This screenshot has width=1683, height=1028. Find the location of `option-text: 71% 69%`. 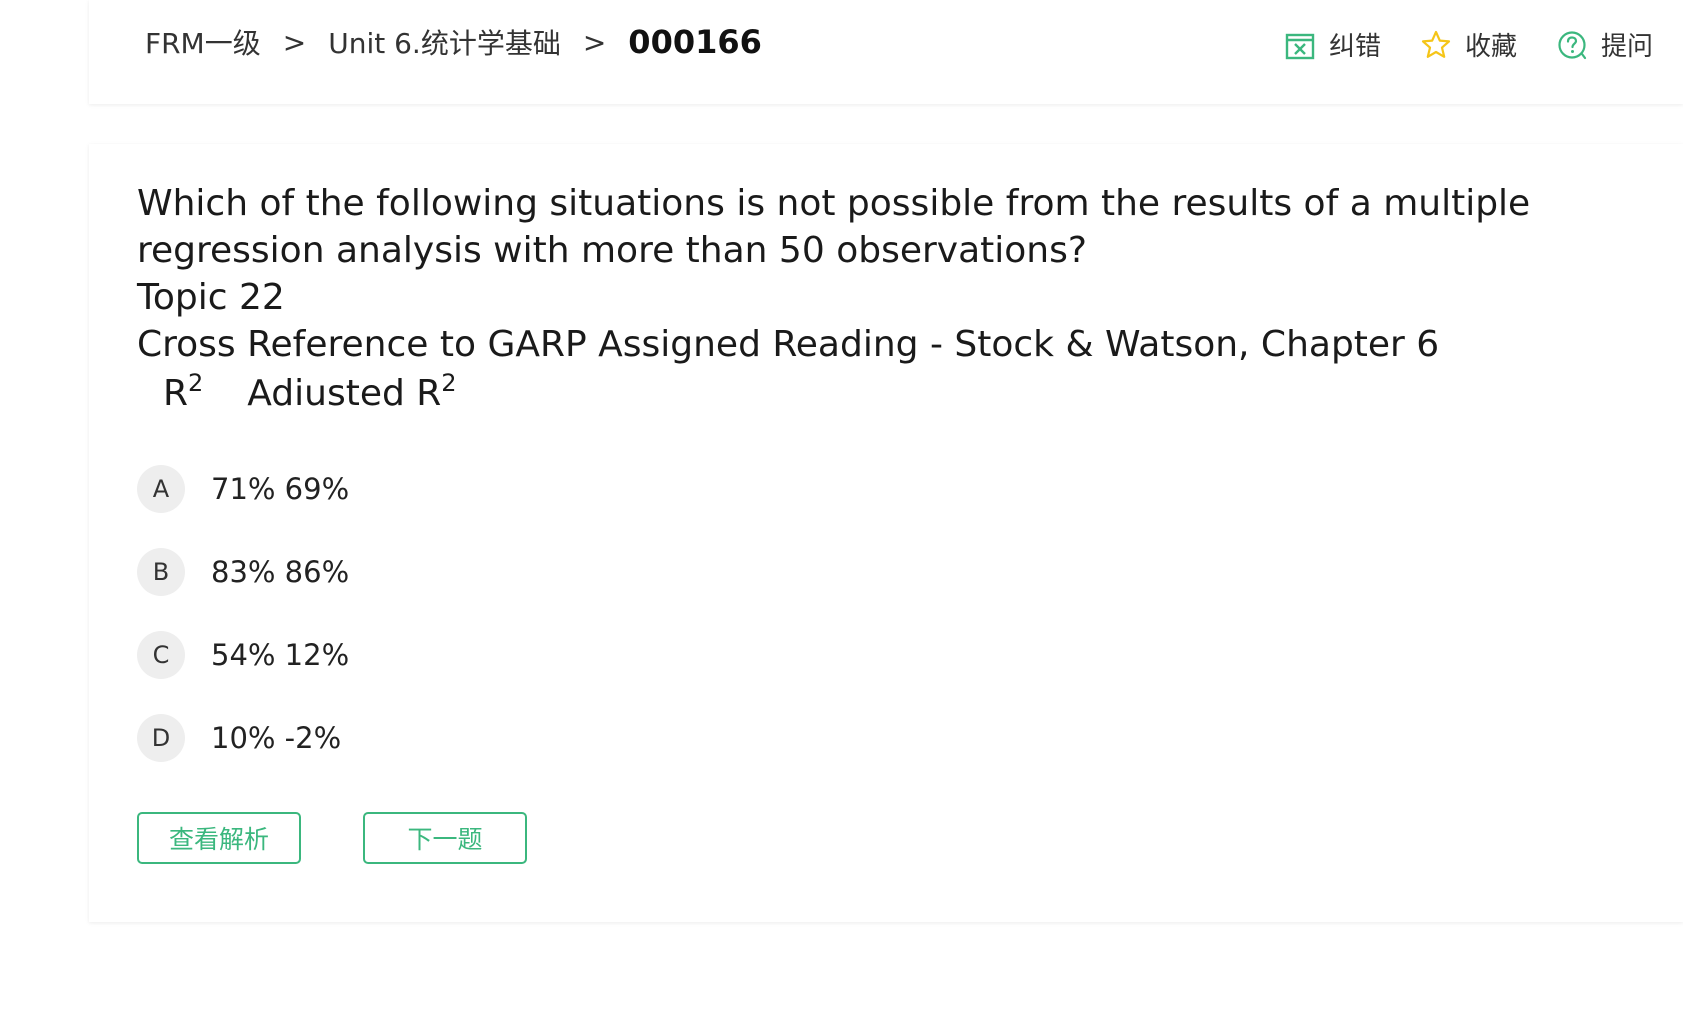

option-text: 71% 69% is located at coordinates (280, 489).